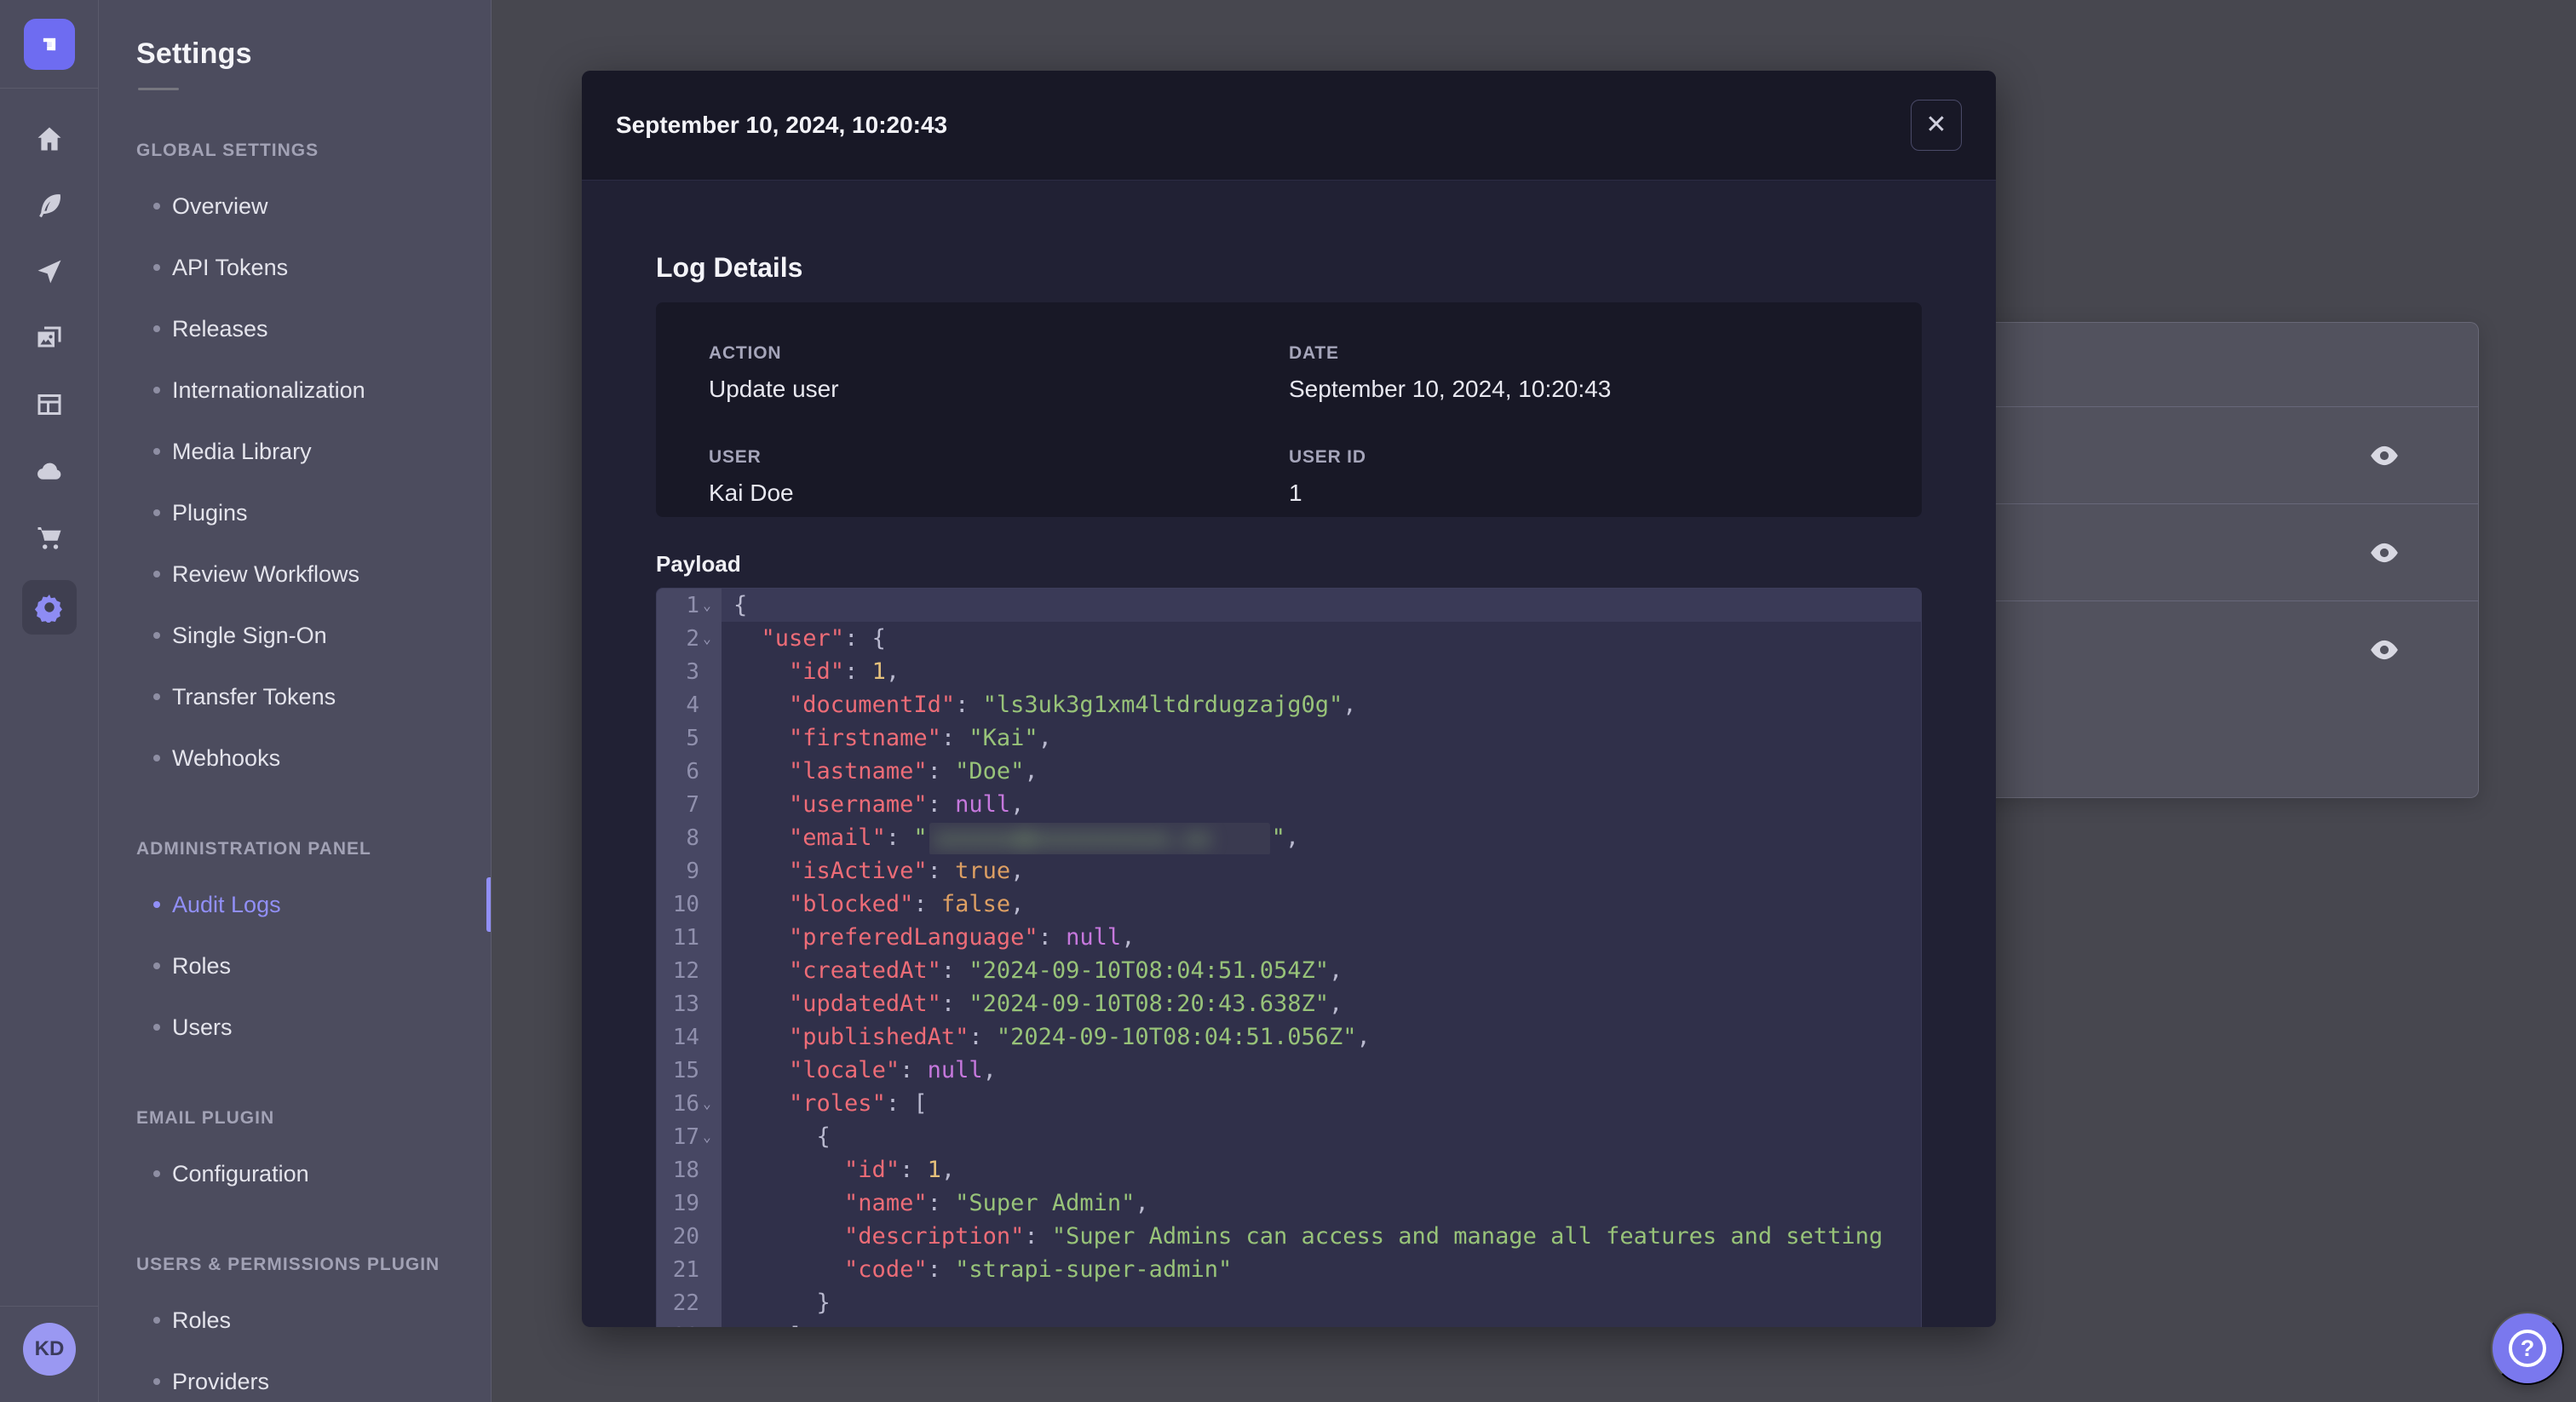 This screenshot has width=2576, height=1402. I want to click on help-button: ?, so click(2527, 1348).